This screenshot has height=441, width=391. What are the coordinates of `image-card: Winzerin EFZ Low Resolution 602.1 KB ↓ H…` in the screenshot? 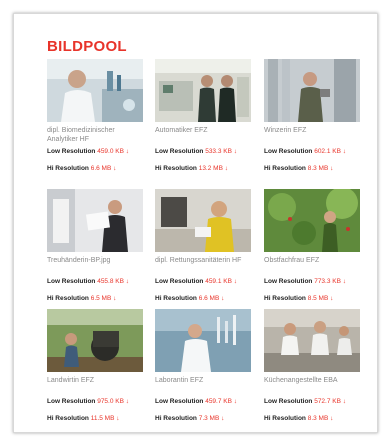 It's located at (312, 116).